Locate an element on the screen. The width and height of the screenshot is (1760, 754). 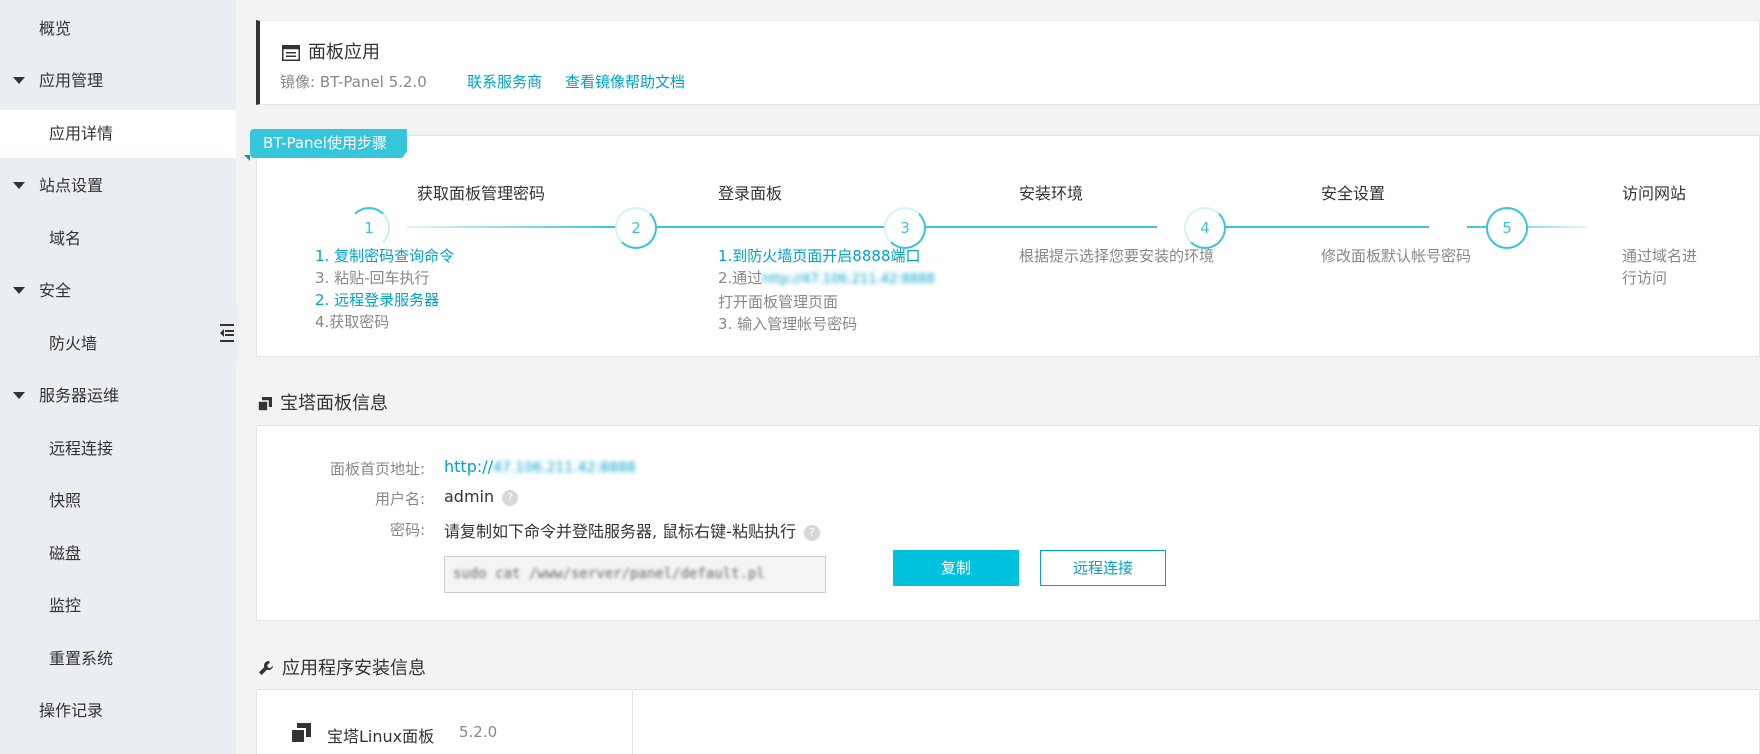
step-2-line: 打开面板管理页面 is located at coordinates (778, 302).